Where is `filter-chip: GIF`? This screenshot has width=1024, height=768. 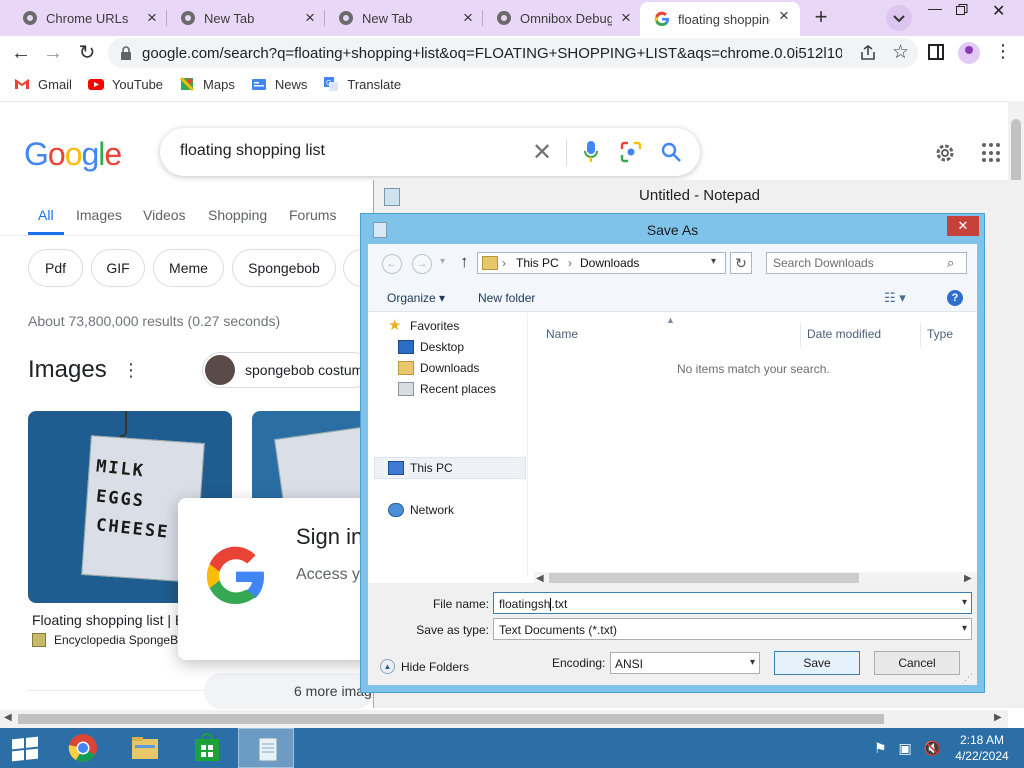
filter-chip: GIF is located at coordinates (118, 268).